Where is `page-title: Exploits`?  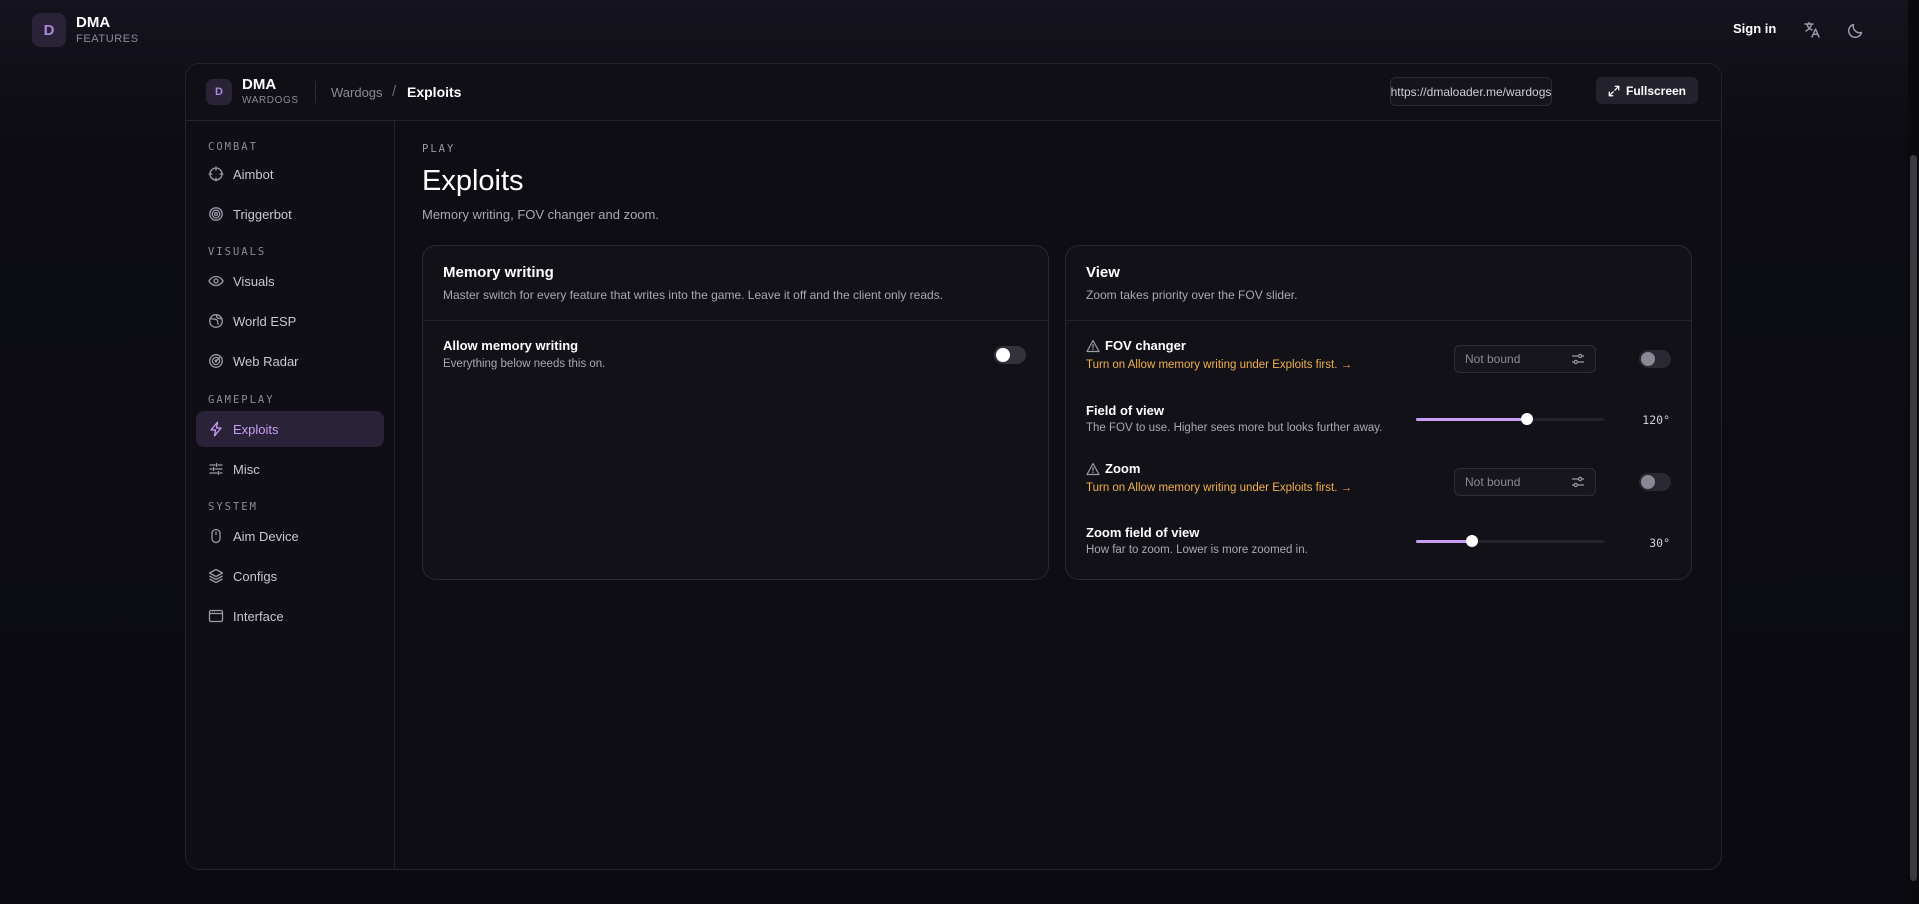 page-title: Exploits is located at coordinates (473, 181).